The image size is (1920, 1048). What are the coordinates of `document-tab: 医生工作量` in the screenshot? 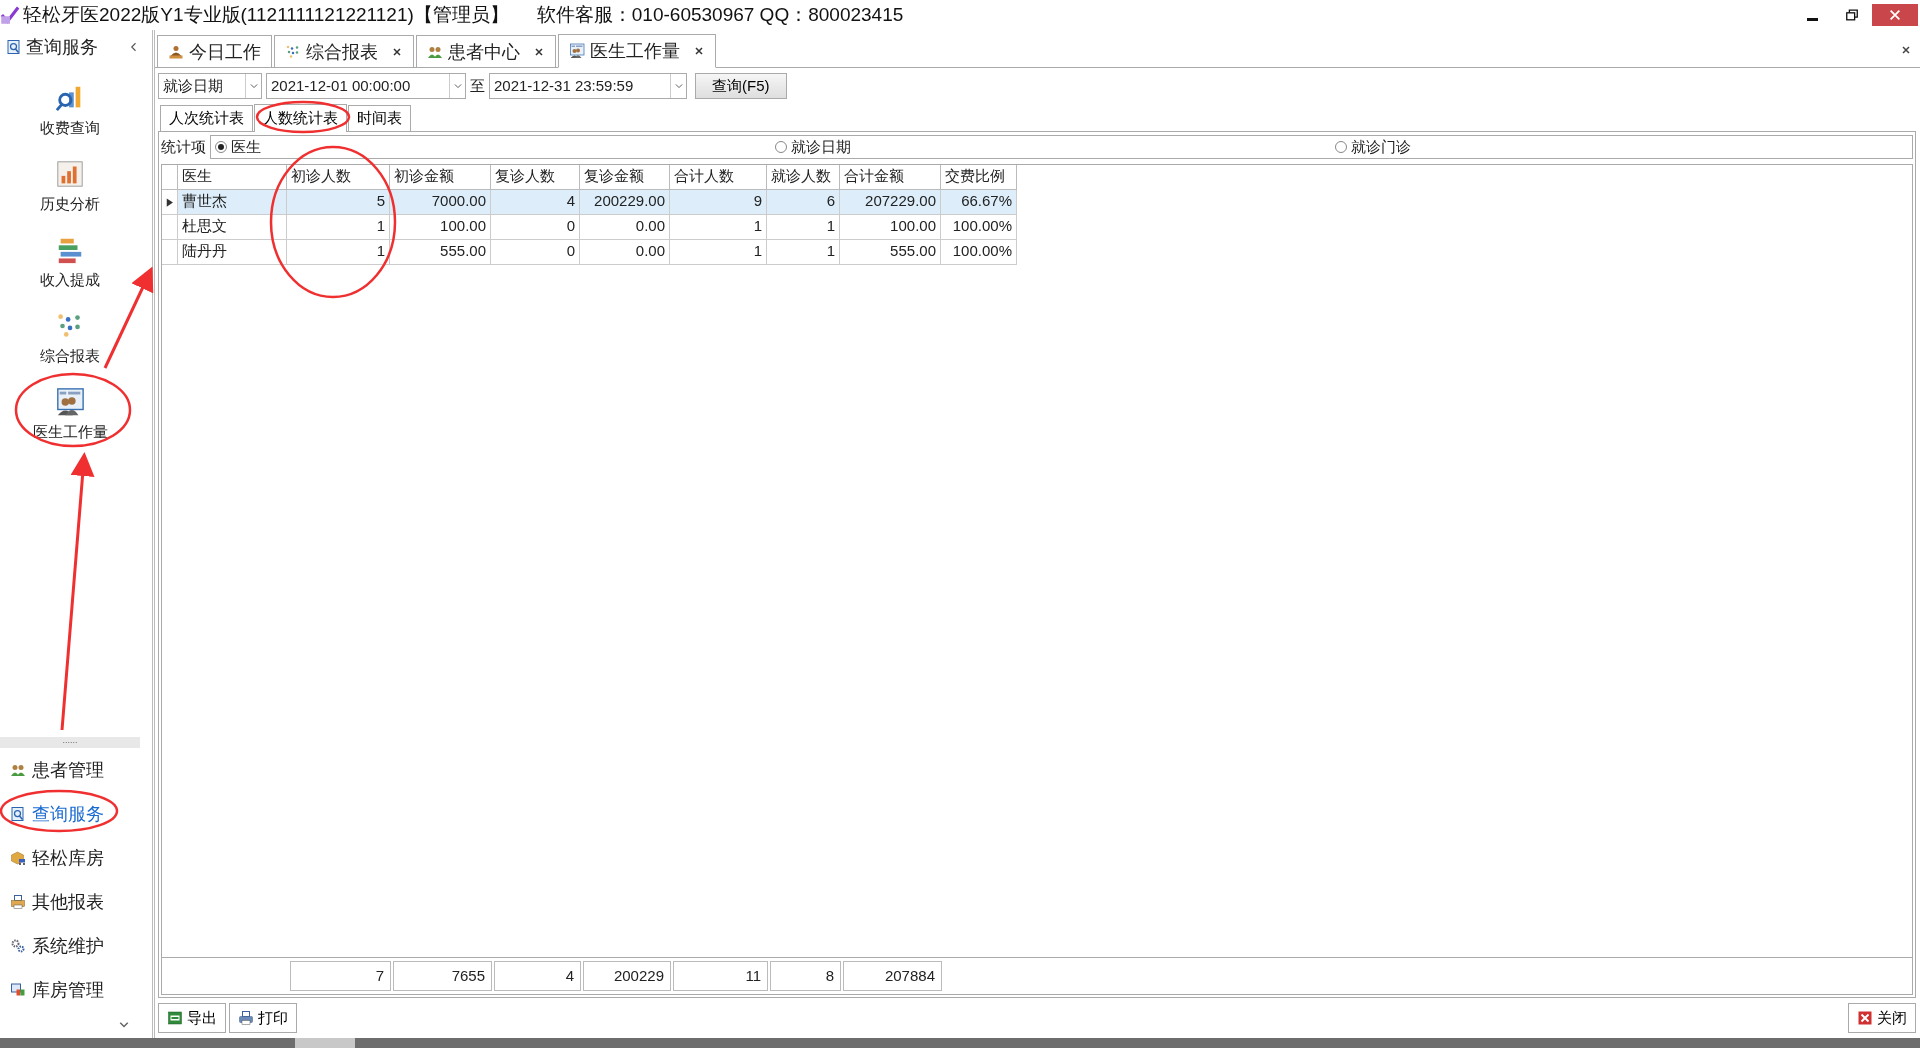 It's located at (637, 51).